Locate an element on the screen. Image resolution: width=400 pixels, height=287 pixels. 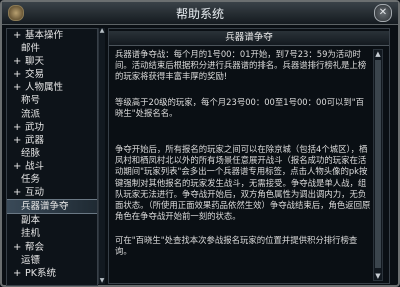
content-heading: 兵器谱争夺 is located at coordinates (249, 38).